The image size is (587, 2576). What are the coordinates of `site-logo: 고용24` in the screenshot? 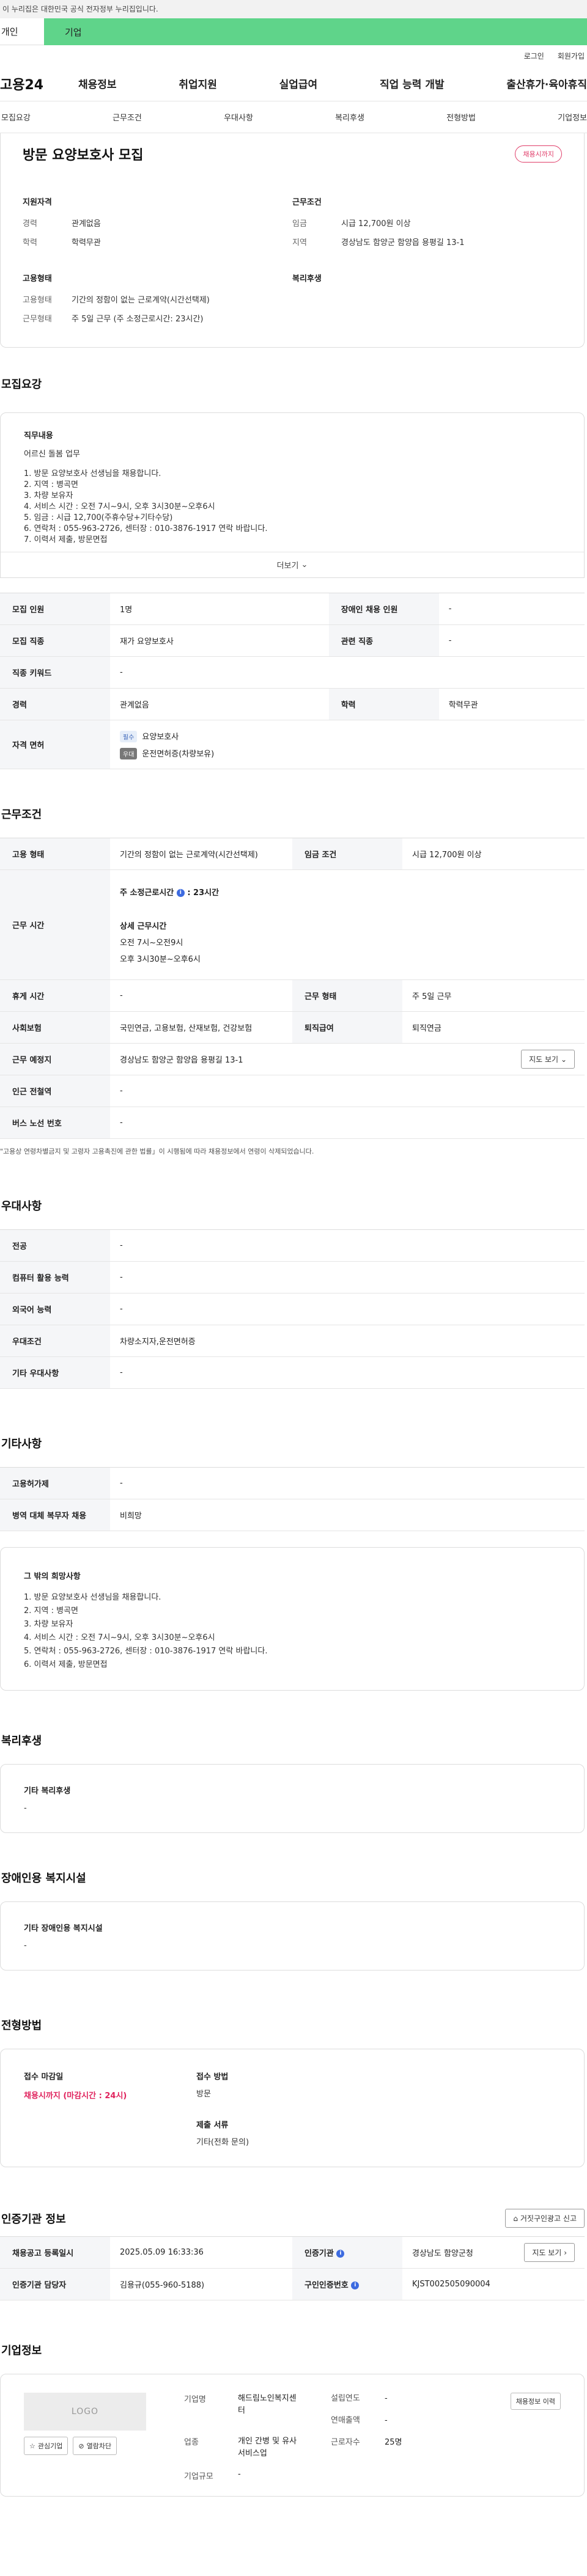 It's located at (39, 83).